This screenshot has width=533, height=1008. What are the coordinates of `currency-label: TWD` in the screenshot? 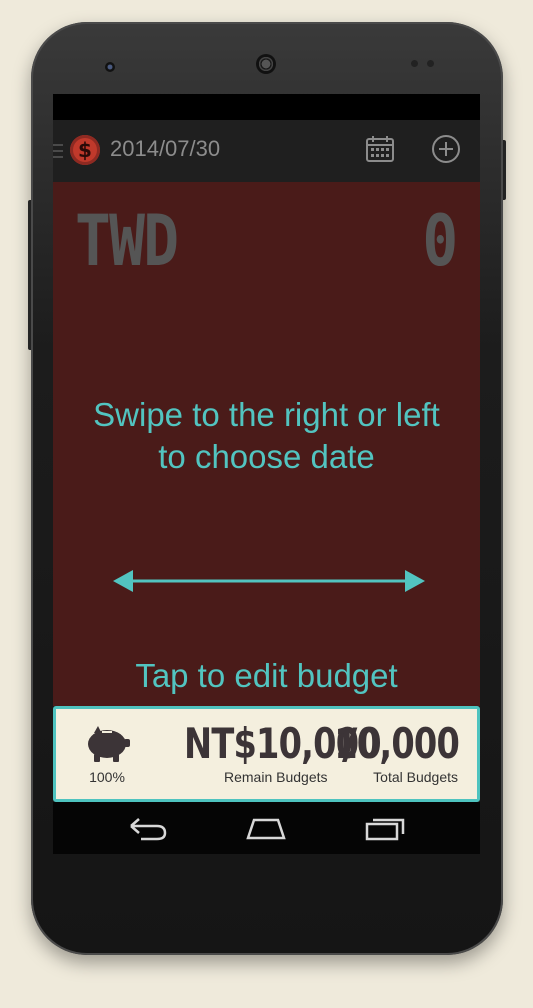 It's located at (127, 241).